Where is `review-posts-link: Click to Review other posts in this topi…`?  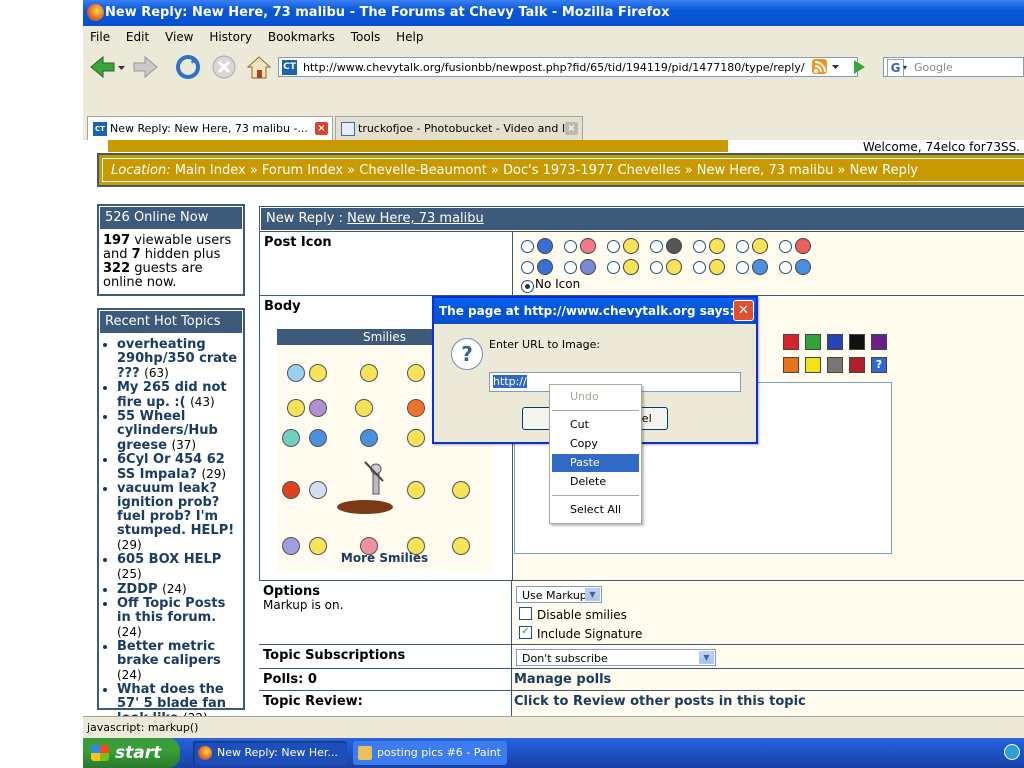 review-posts-link: Click to Review other posts in this topi… is located at coordinates (660, 701).